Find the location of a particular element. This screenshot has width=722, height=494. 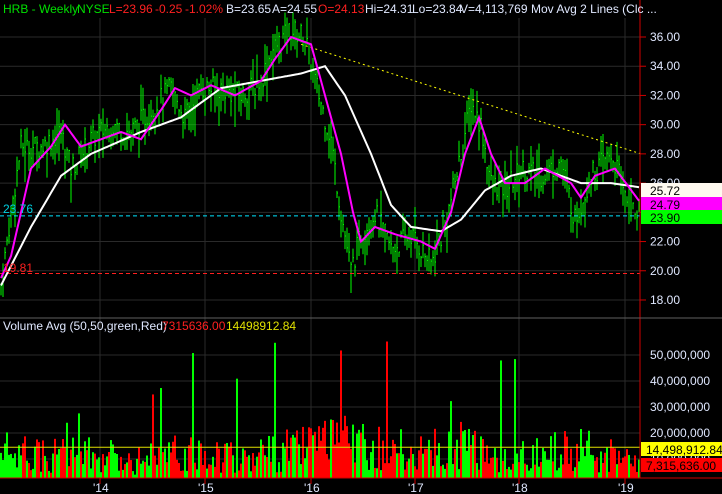

bid-price: B=23.65 is located at coordinates (248, 9).